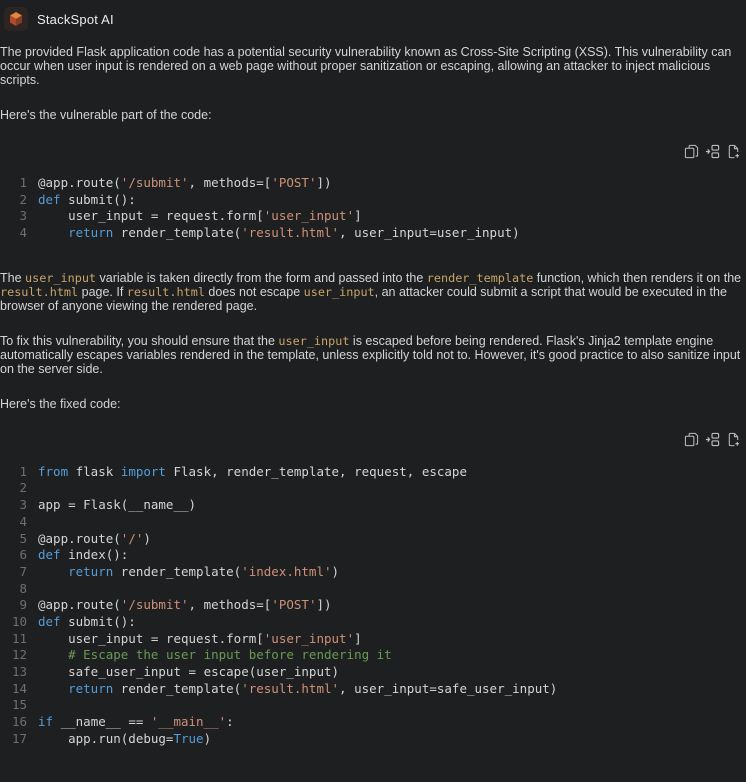 The height and width of the screenshot is (782, 746). What do you see at coordinates (102, 722) in the screenshot?
I see `code-token: __name__ ==` at bounding box center [102, 722].